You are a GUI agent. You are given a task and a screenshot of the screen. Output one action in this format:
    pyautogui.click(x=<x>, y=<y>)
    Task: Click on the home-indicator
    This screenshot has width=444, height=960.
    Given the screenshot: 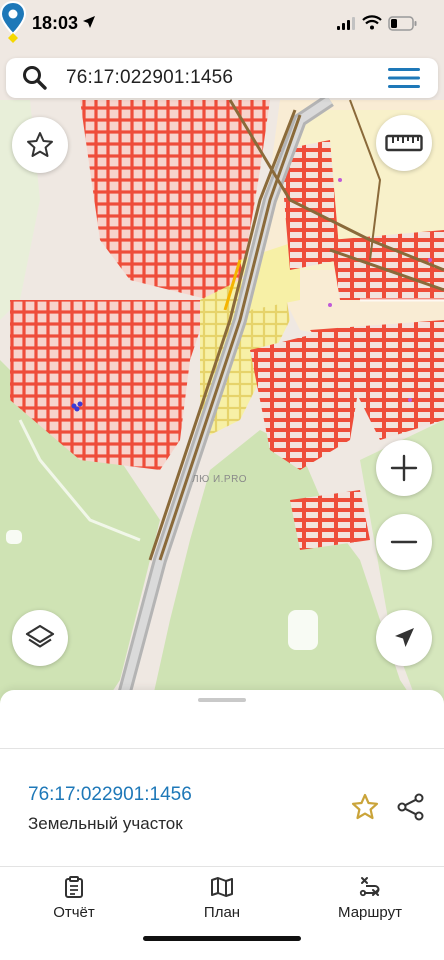 What is the action you would take?
    pyautogui.click(x=222, y=938)
    